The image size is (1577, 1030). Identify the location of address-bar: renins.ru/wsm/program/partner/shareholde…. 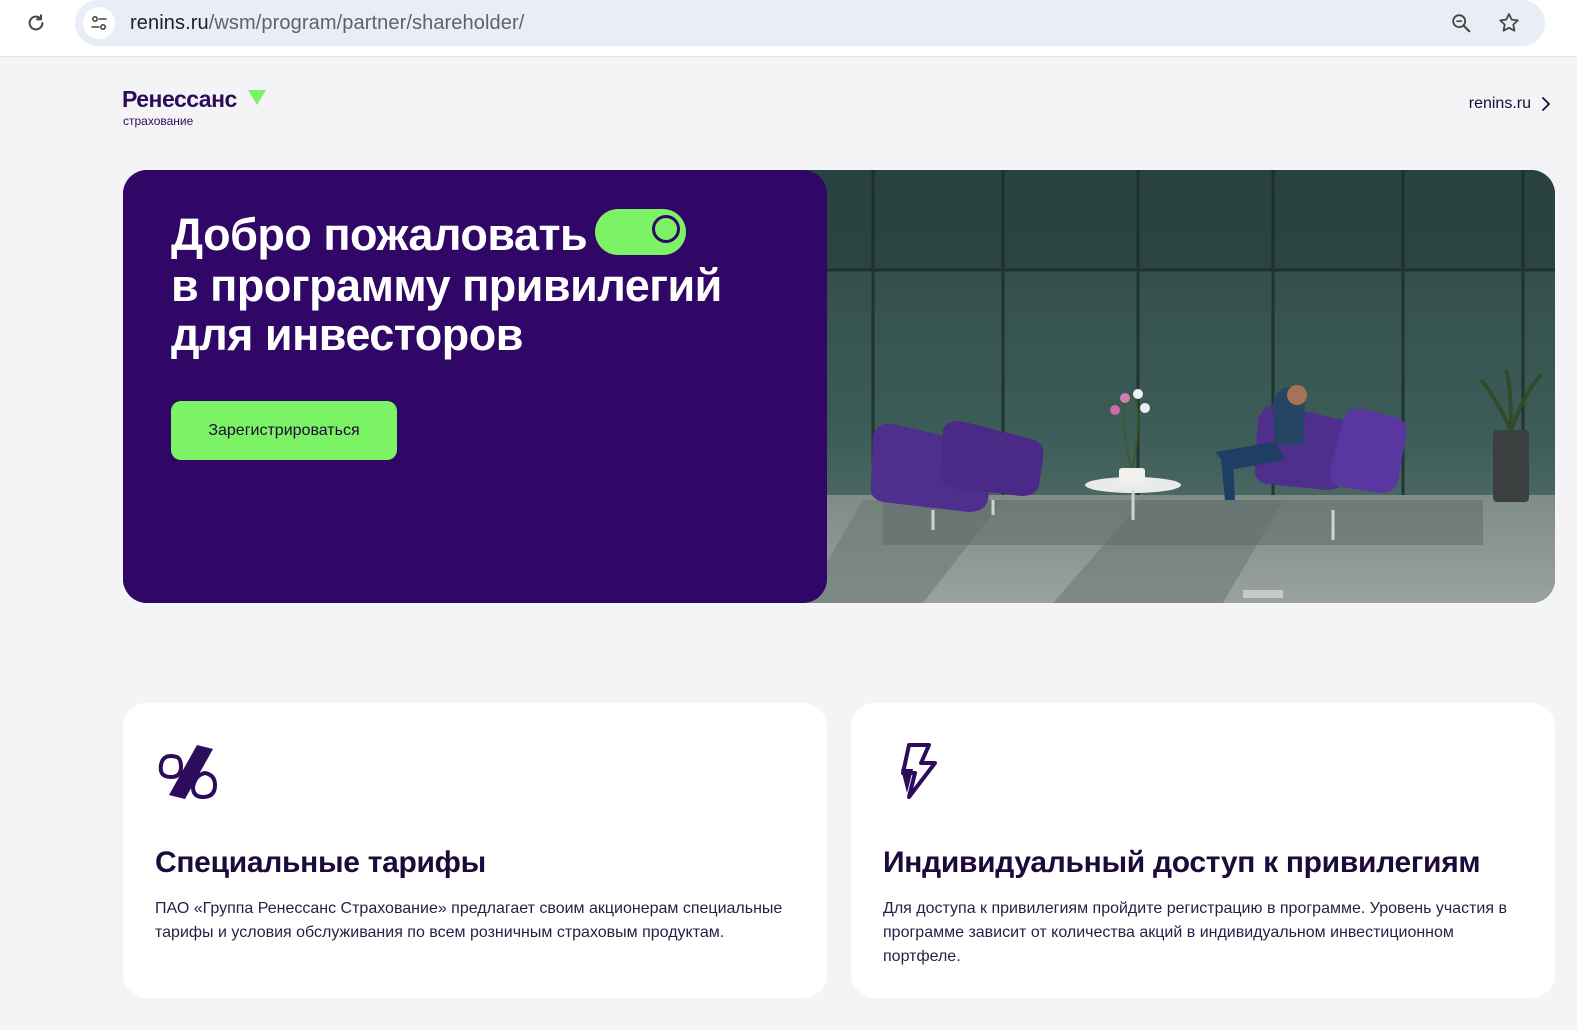
(810, 23).